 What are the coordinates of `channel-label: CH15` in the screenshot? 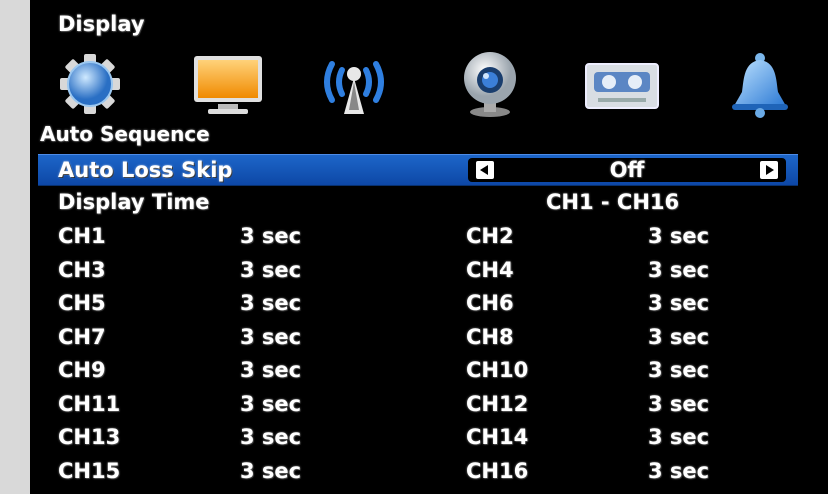 It's located at (89, 470).